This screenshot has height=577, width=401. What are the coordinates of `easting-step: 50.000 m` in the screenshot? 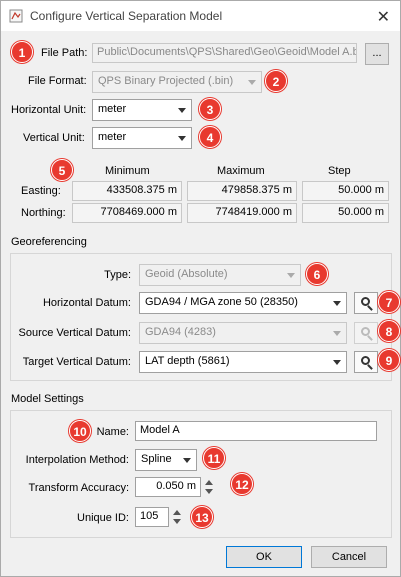 It's located at (345, 191).